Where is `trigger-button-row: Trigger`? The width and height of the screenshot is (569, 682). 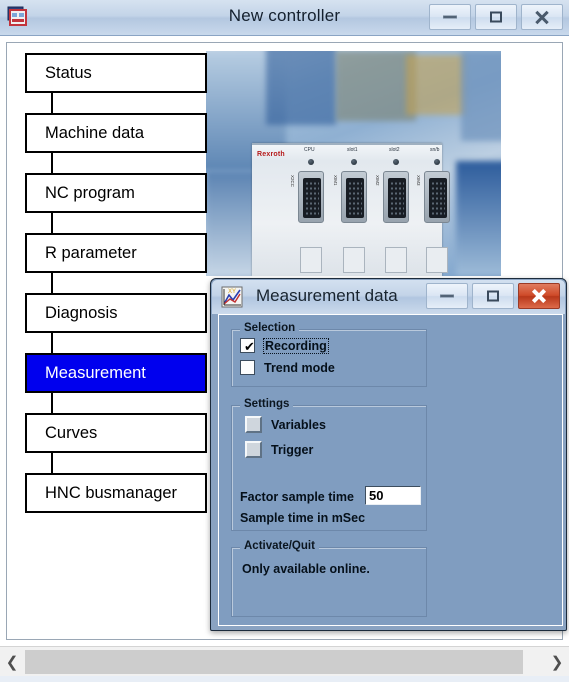
trigger-button-row: Trigger is located at coordinates (279, 449).